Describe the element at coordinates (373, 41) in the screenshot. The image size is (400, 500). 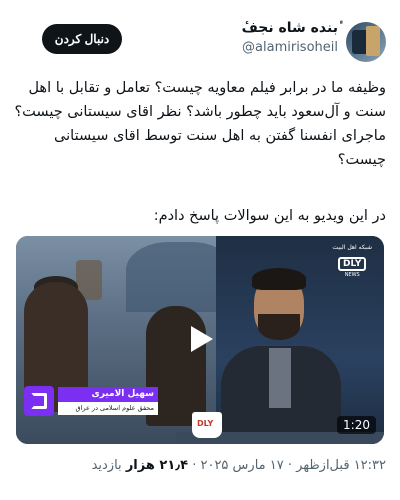
I see `avatar-shape` at that location.